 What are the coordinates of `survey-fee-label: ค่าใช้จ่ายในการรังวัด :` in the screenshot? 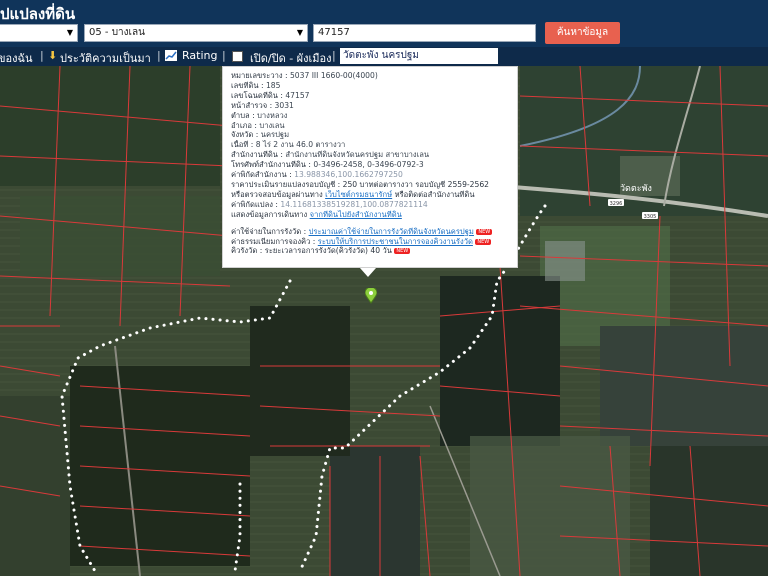 It's located at (269, 231).